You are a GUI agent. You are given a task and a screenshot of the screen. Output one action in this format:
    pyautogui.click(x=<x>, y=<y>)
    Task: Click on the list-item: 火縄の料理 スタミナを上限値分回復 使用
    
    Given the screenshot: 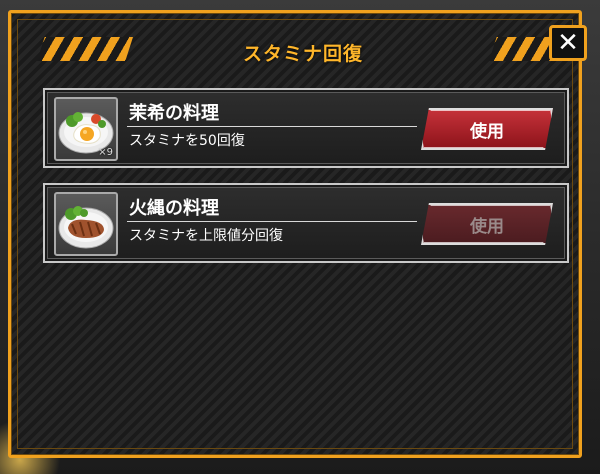 What is the action you would take?
    pyautogui.click(x=306, y=223)
    